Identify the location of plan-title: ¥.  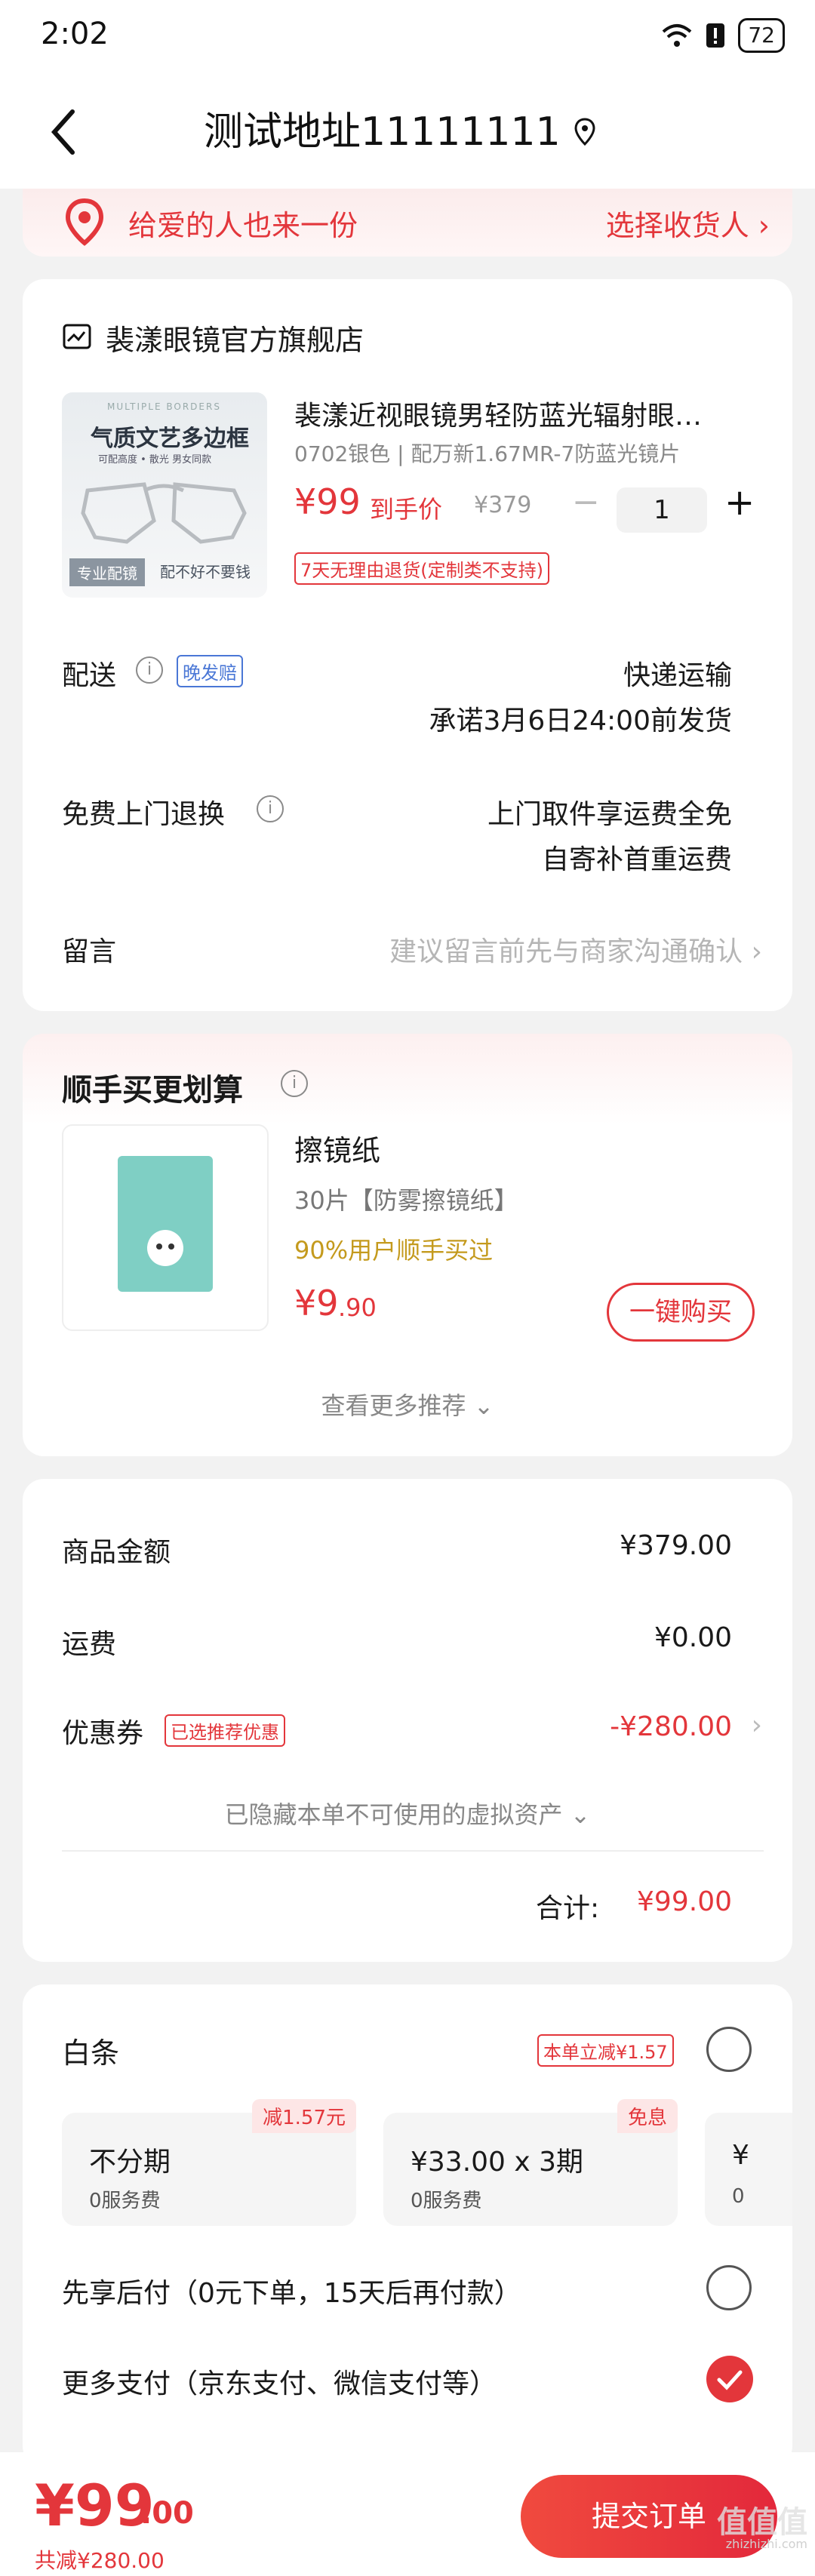
(740, 2155).